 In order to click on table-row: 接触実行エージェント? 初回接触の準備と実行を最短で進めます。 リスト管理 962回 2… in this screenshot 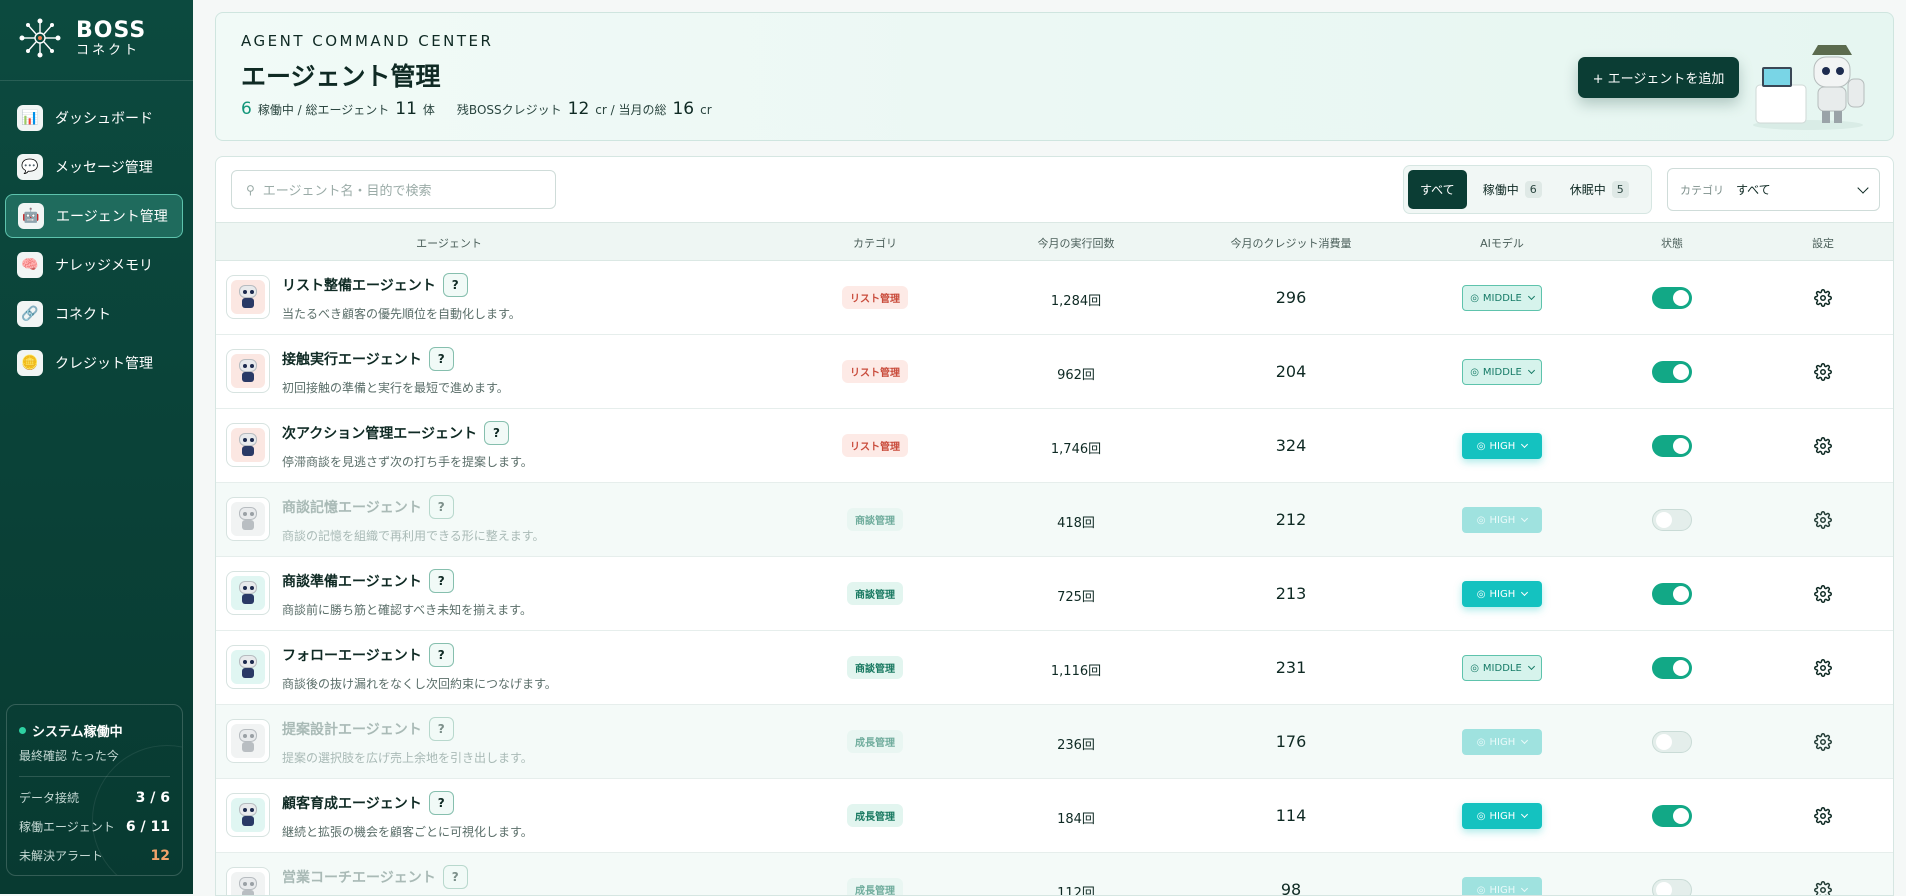, I will do `click(1054, 372)`.